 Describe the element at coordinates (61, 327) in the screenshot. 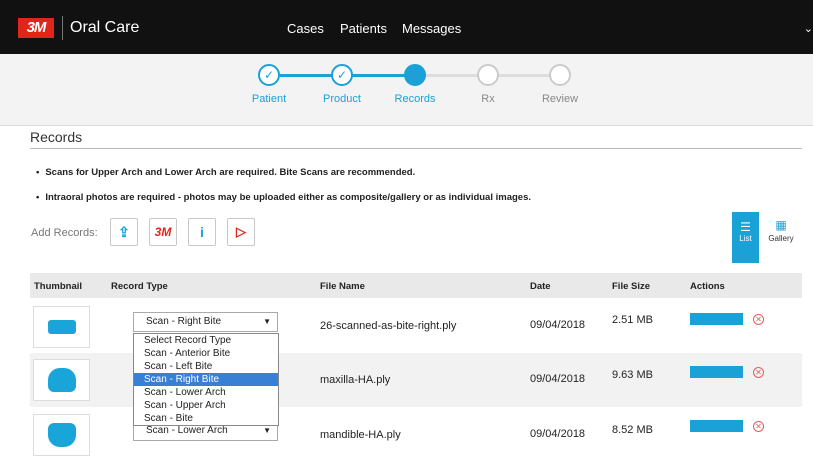

I see `bite-scan-icon` at that location.